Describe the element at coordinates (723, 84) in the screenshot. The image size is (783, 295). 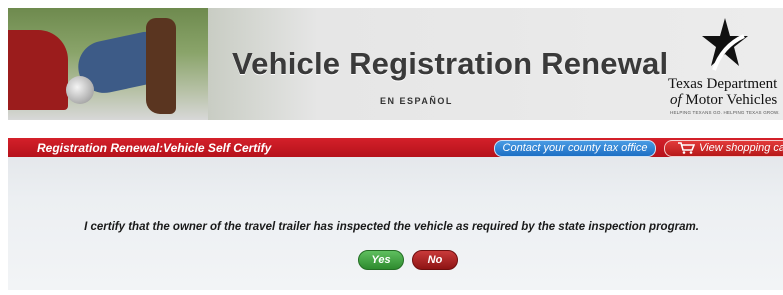
I see `logo-line1: Texas Department` at that location.